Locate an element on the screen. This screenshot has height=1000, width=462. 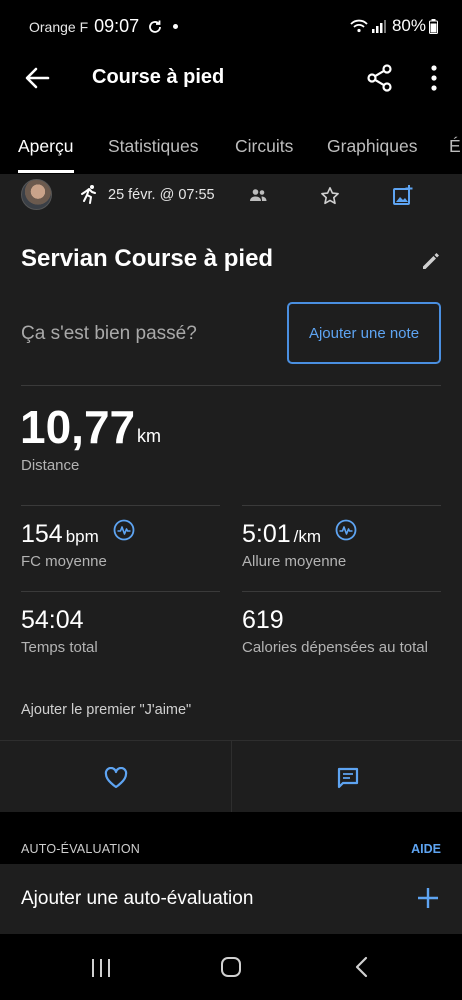
distance-unit: km is located at coordinates (149, 436).